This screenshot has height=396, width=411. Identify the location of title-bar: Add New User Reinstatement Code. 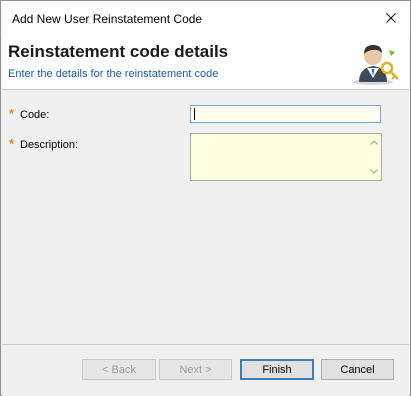
(205, 18).